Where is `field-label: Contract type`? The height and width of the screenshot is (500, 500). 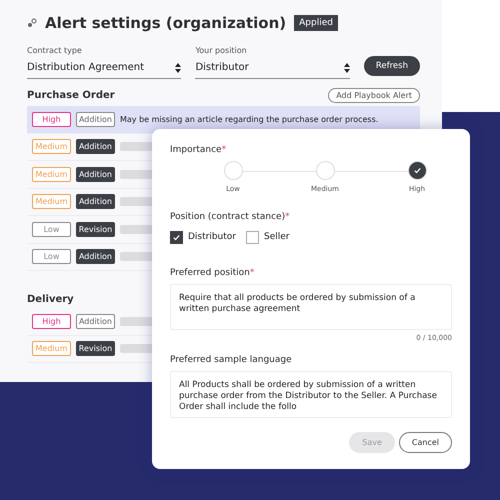 field-label: Contract type is located at coordinates (55, 50).